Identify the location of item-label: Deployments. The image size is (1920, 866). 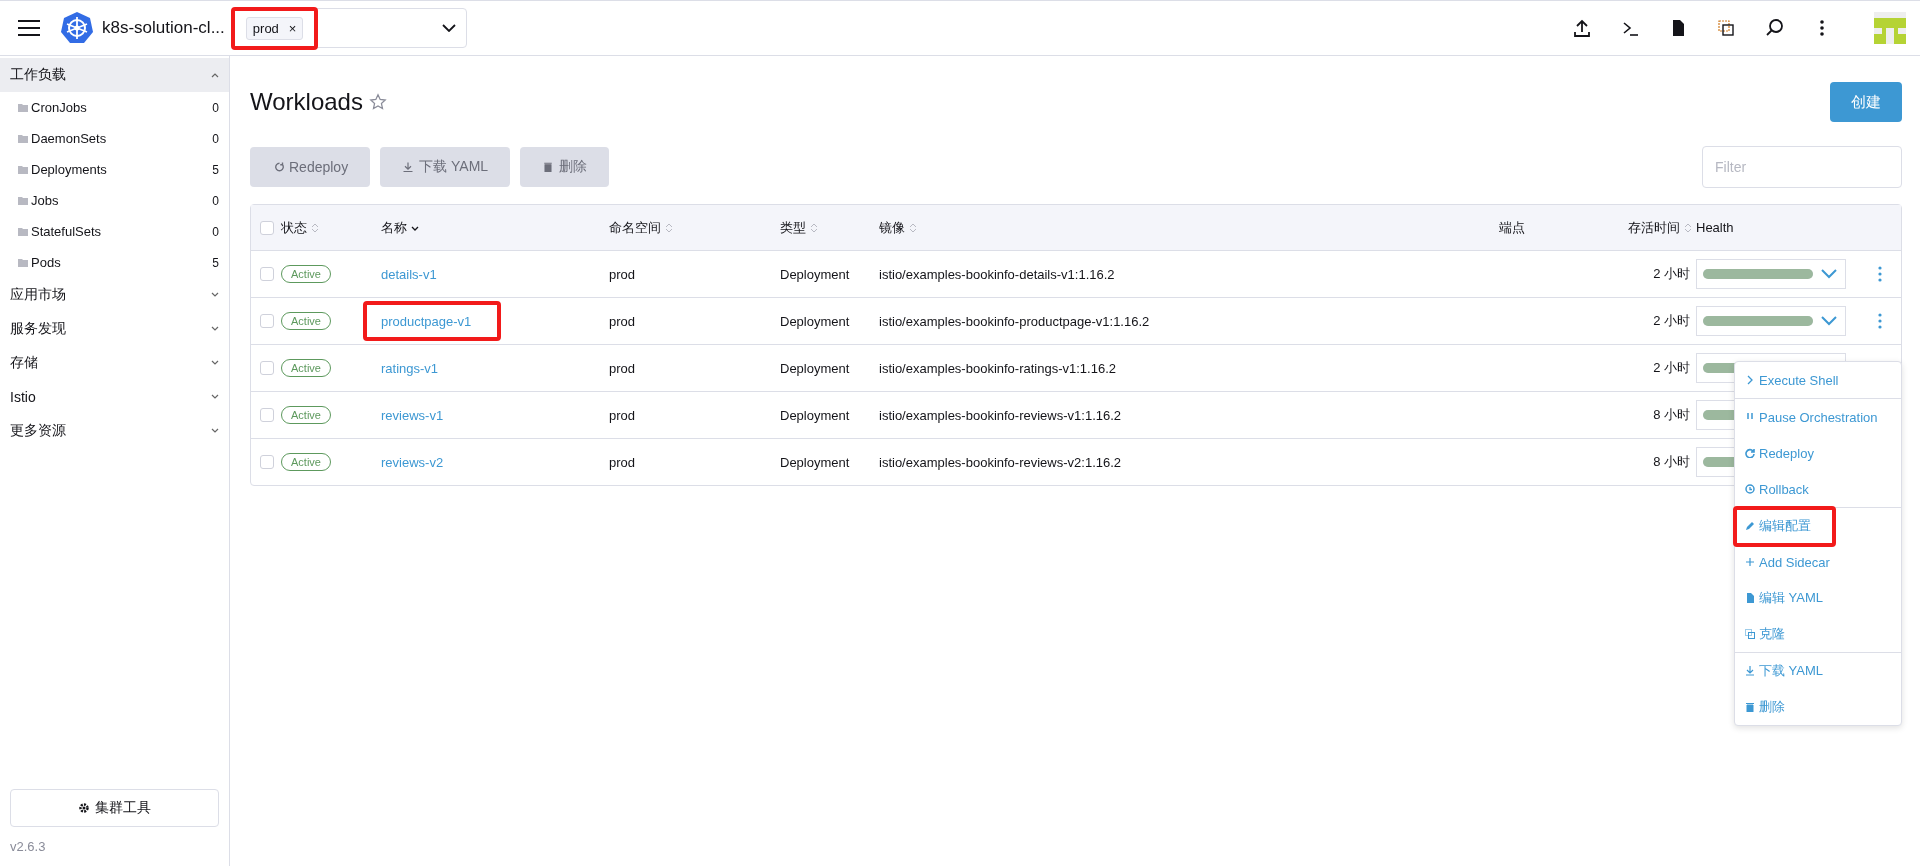
(69, 169).